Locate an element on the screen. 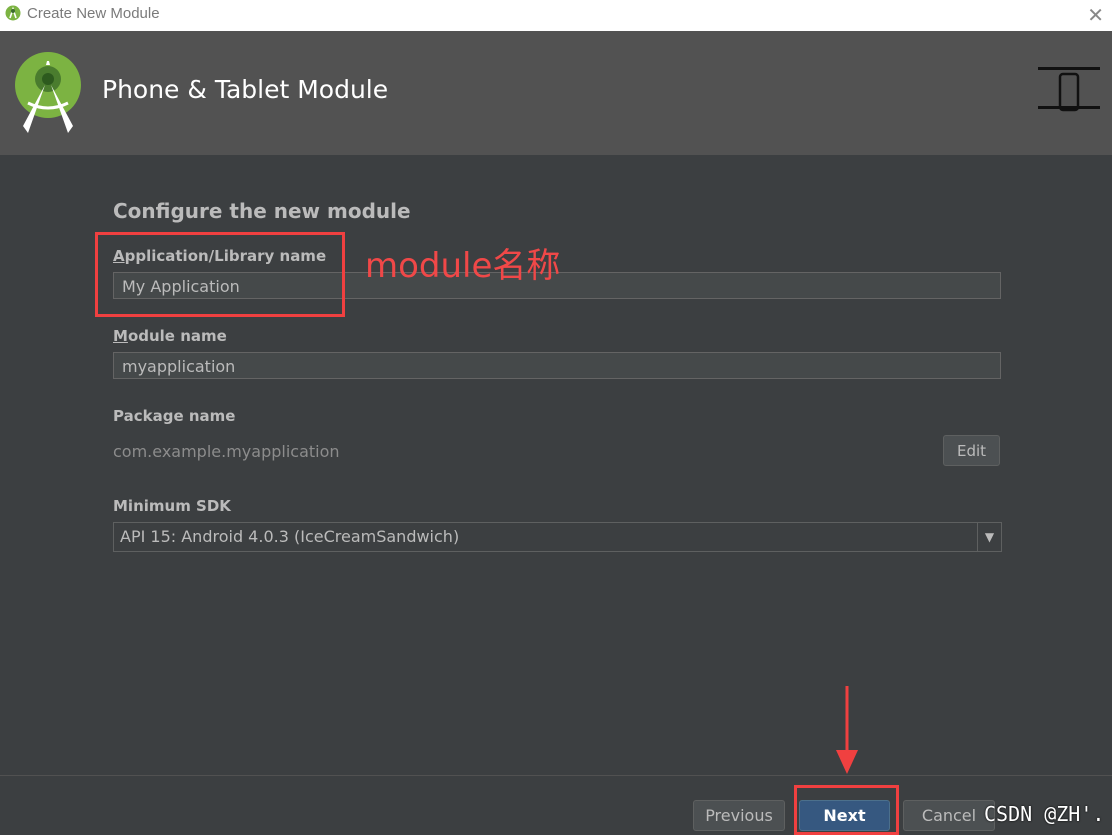 The width and height of the screenshot is (1112, 835). module-name-input: myapplication is located at coordinates (557, 365).